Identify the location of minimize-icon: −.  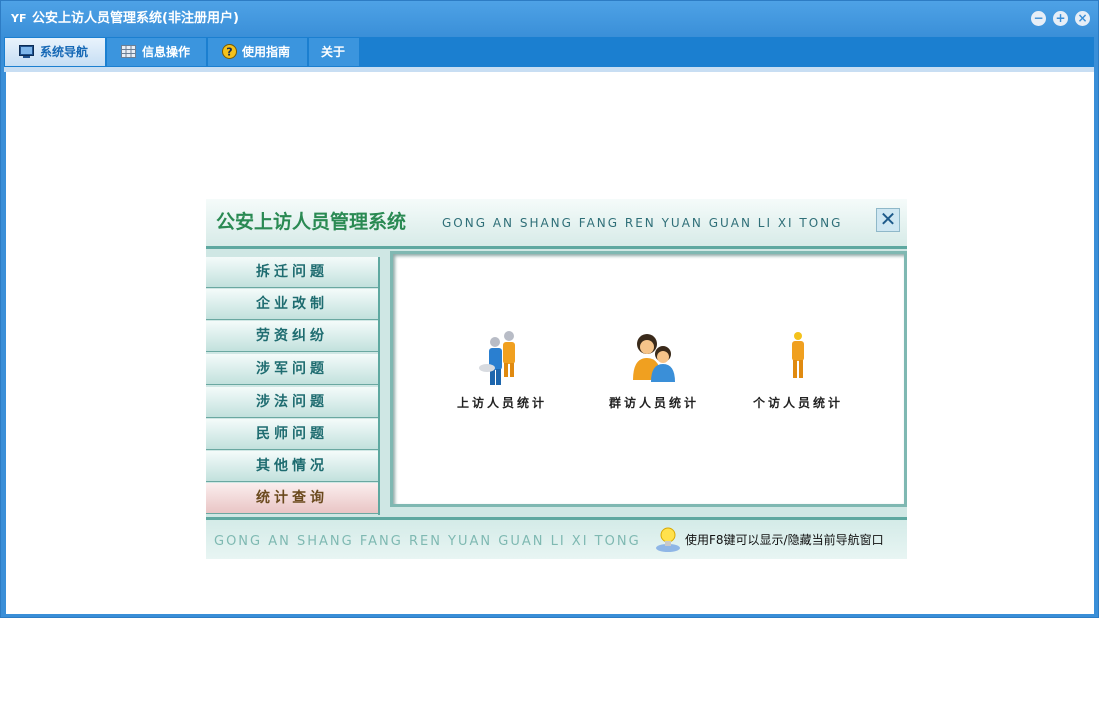
(1038, 18).